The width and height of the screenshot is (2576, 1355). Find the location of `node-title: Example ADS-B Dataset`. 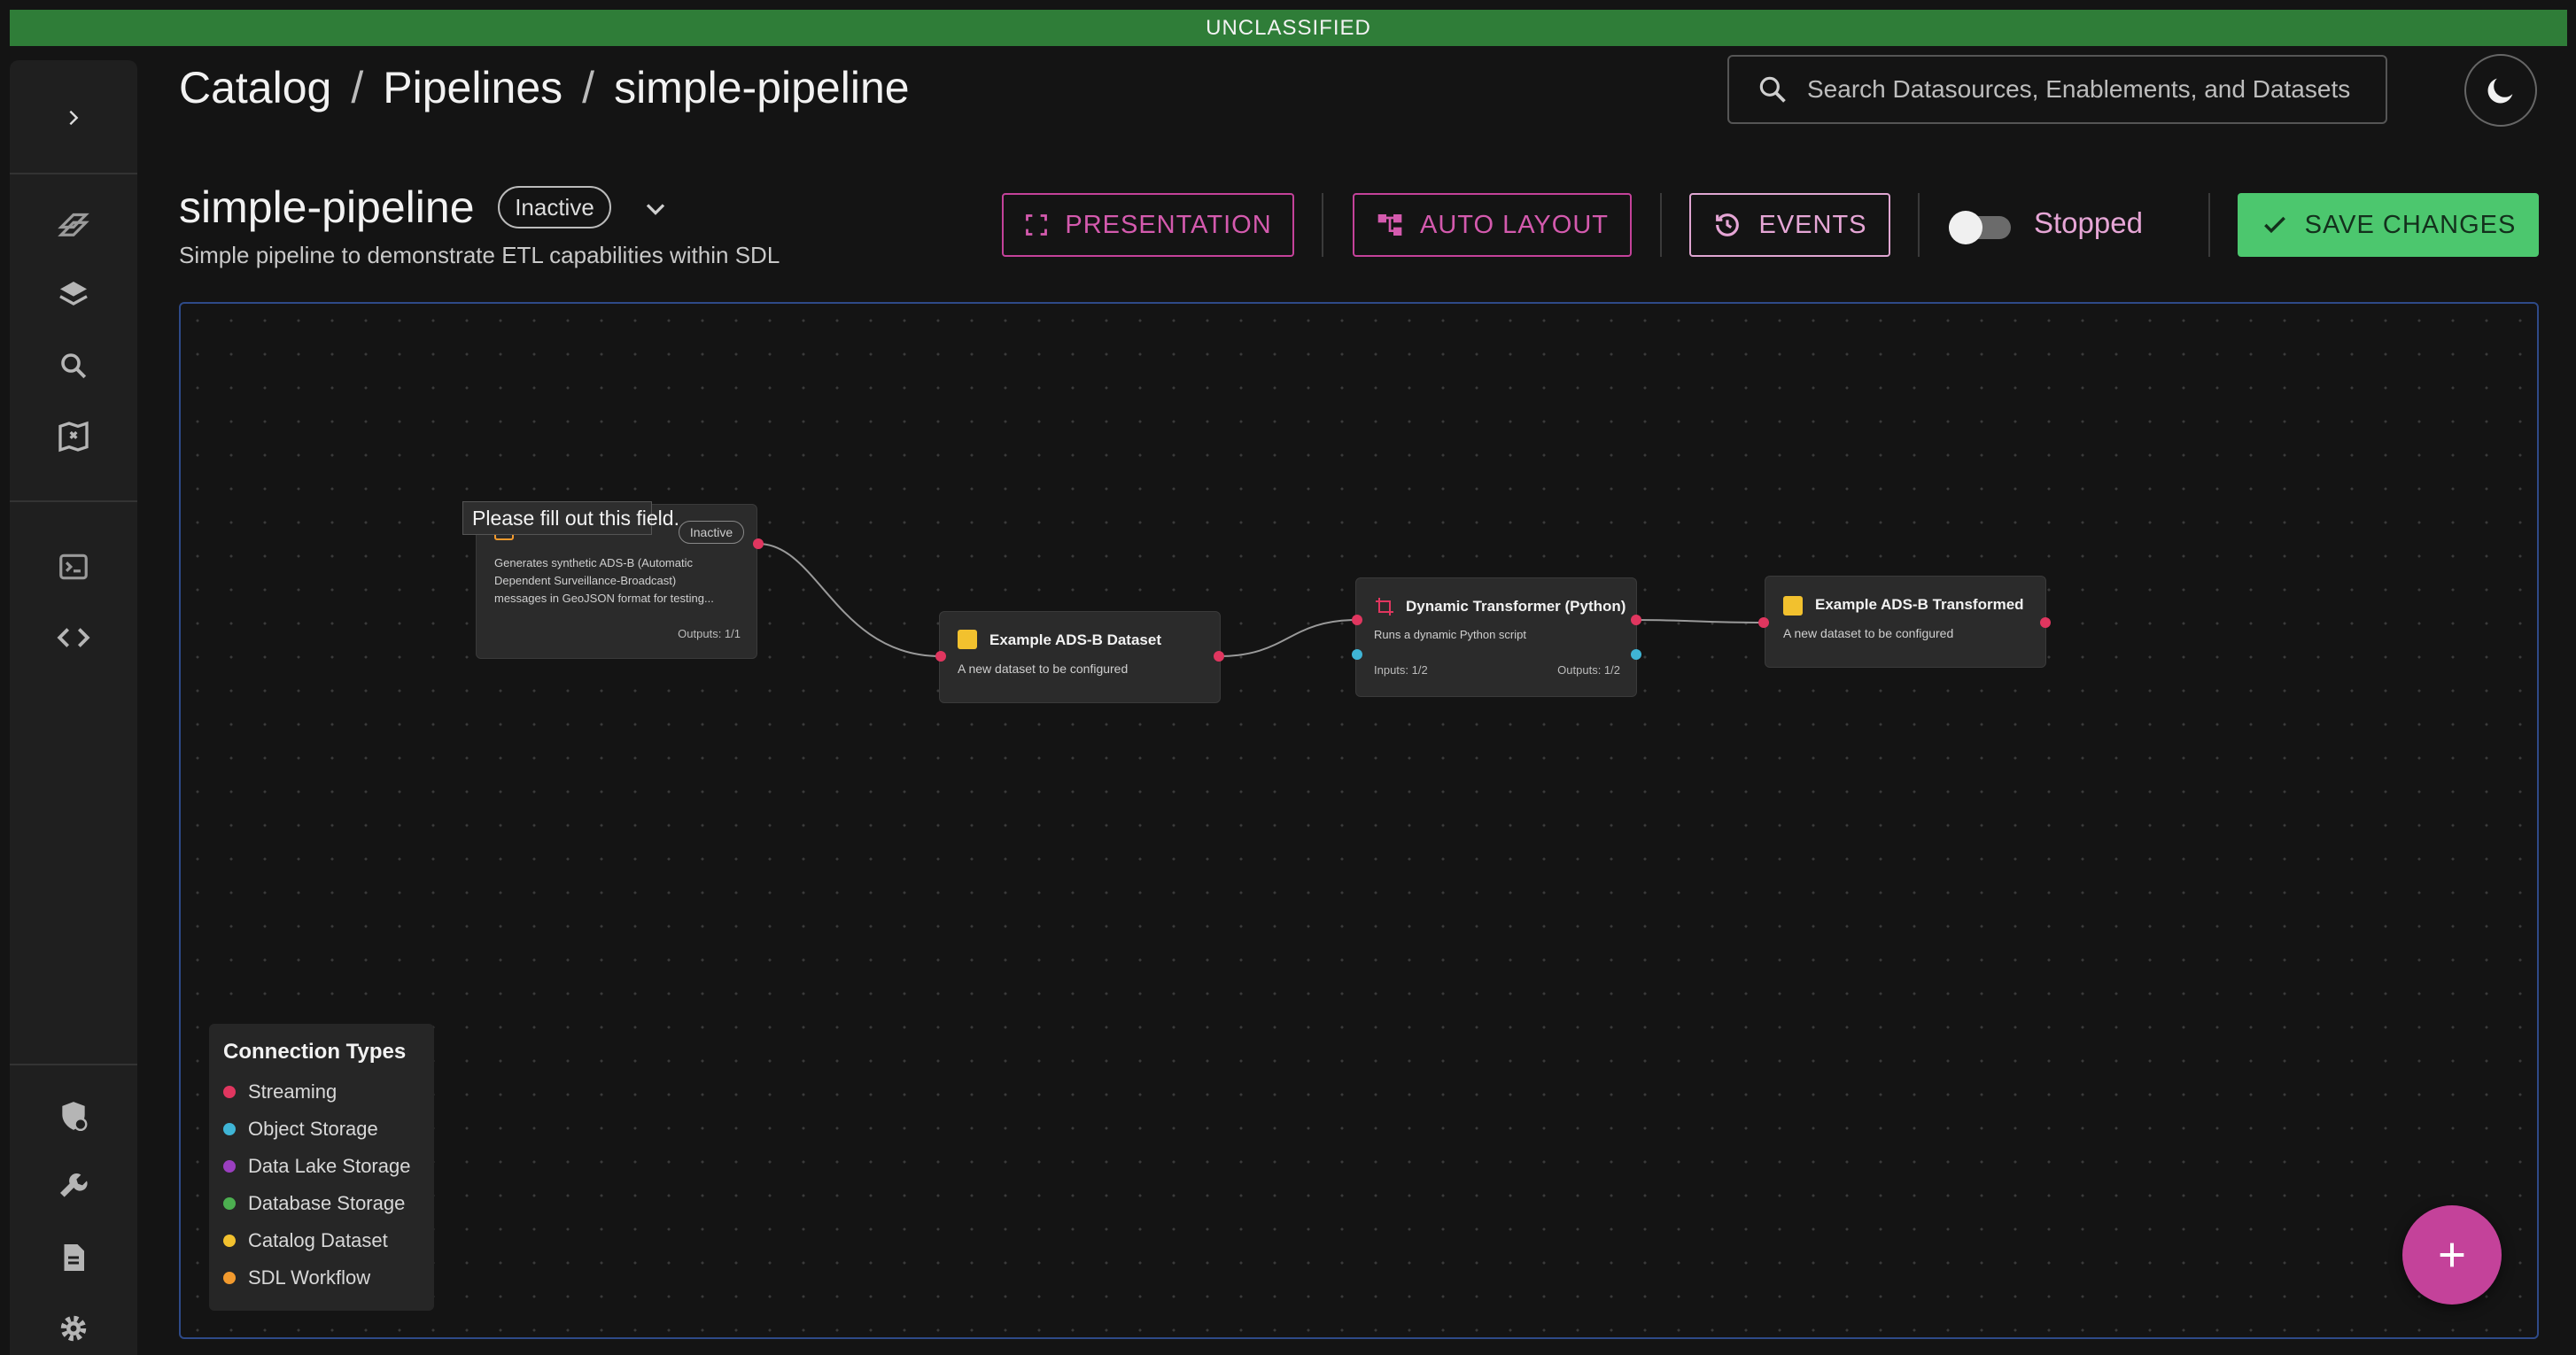

node-title: Example ADS-B Dataset is located at coordinates (1075, 639).